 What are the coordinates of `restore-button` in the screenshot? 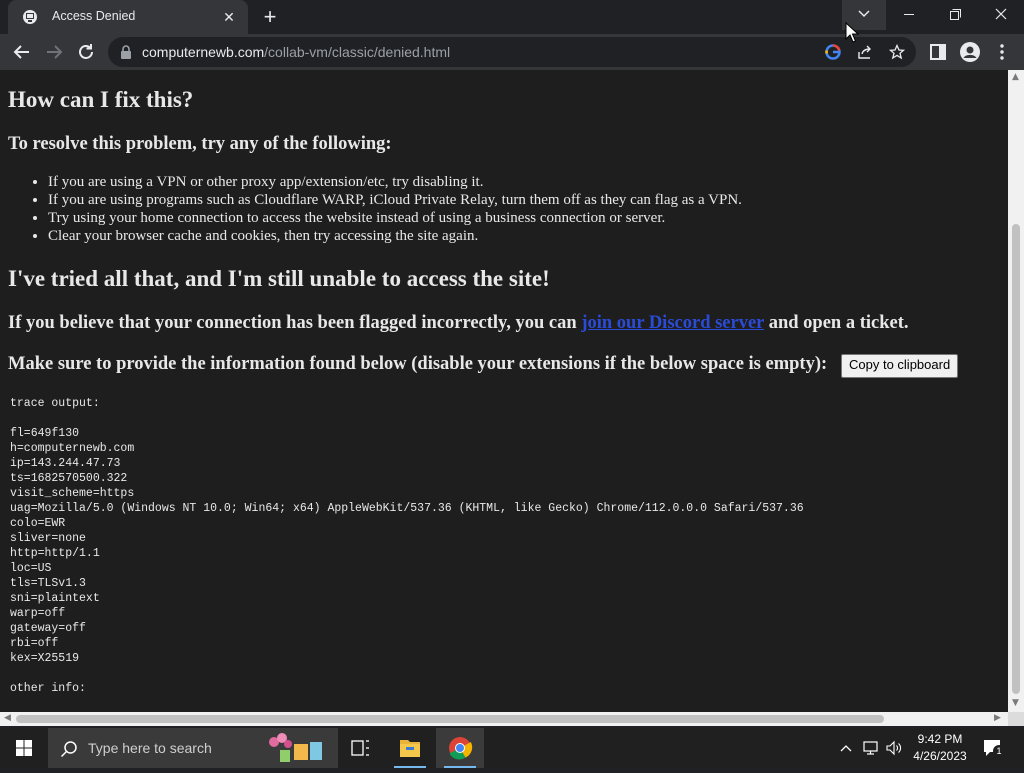 It's located at (955, 15).